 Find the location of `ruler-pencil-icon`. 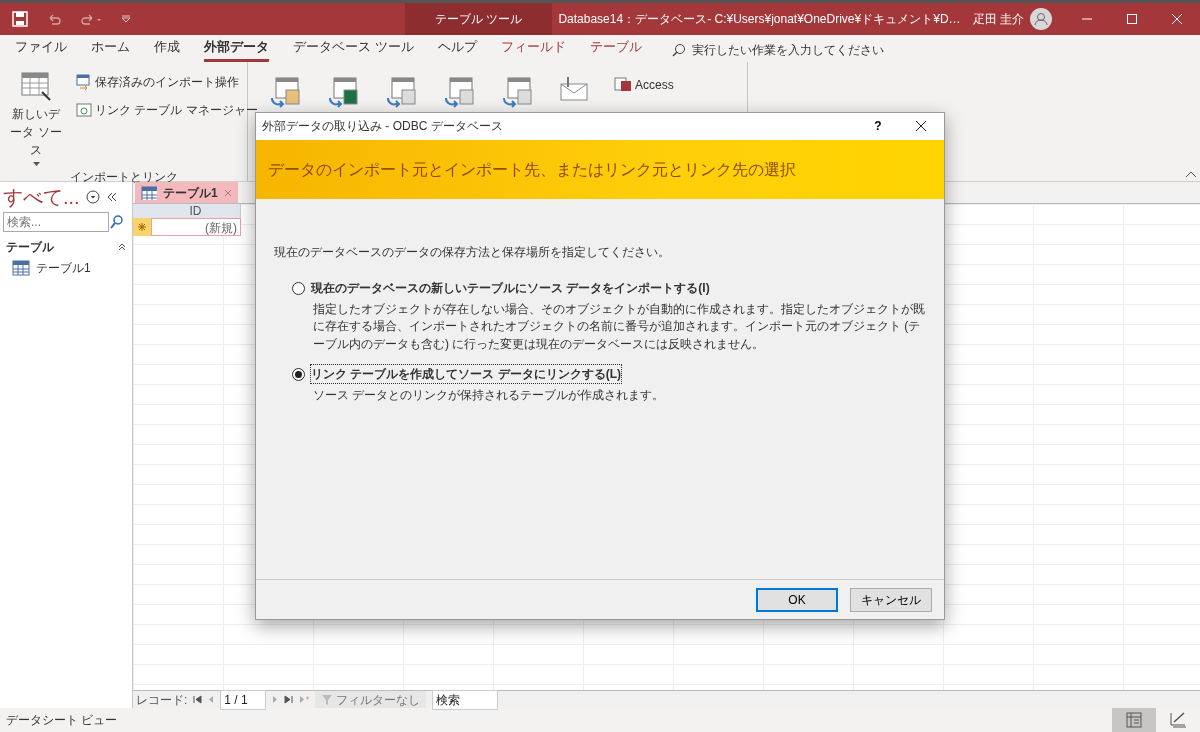

ruler-pencil-icon is located at coordinates (1178, 720).